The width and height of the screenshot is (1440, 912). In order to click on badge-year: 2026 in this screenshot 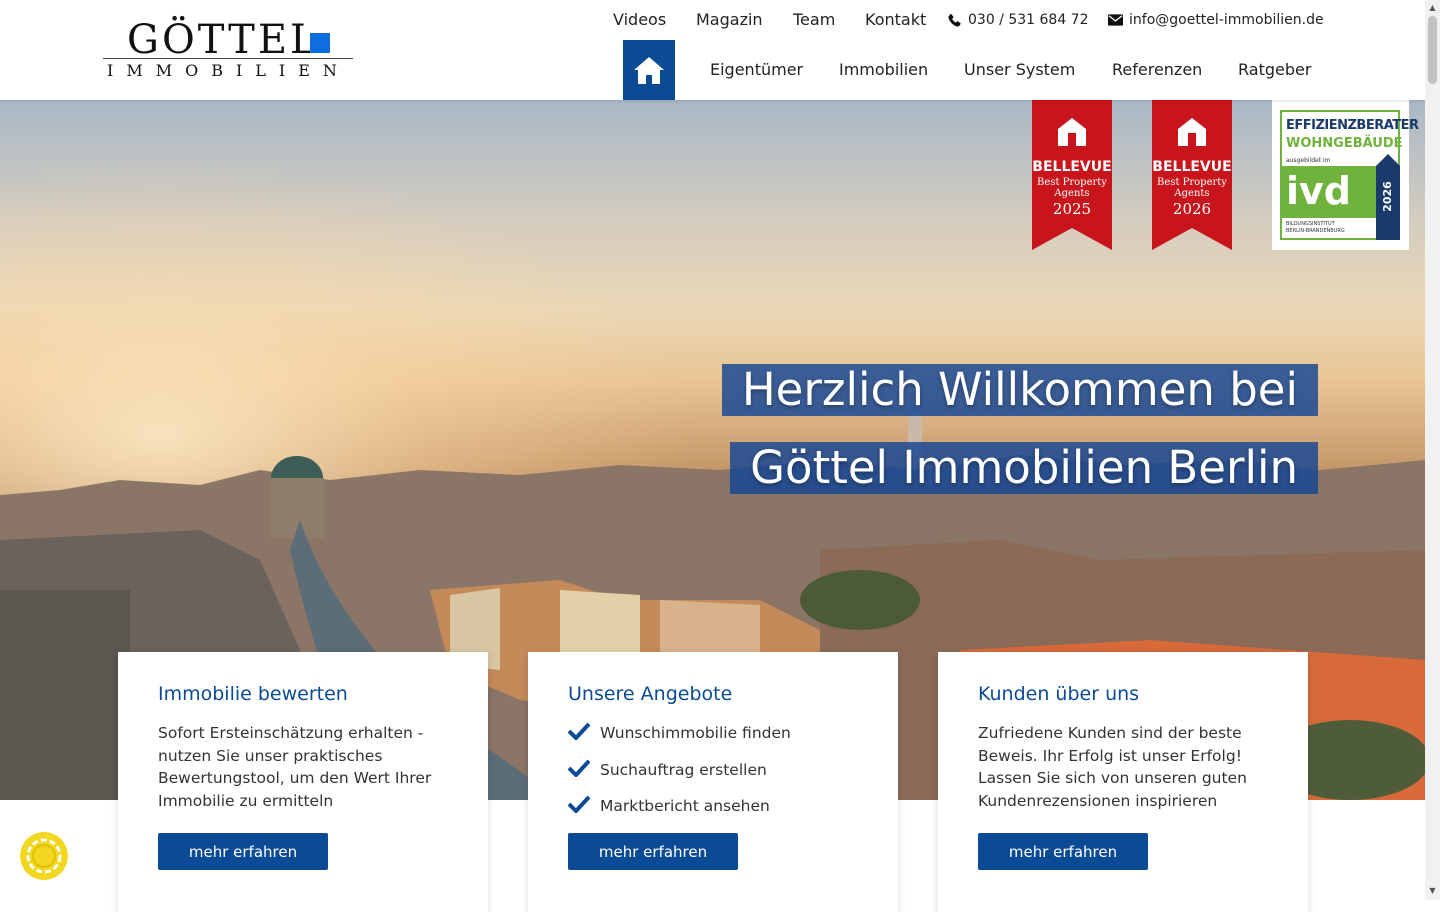, I will do `click(1192, 209)`.